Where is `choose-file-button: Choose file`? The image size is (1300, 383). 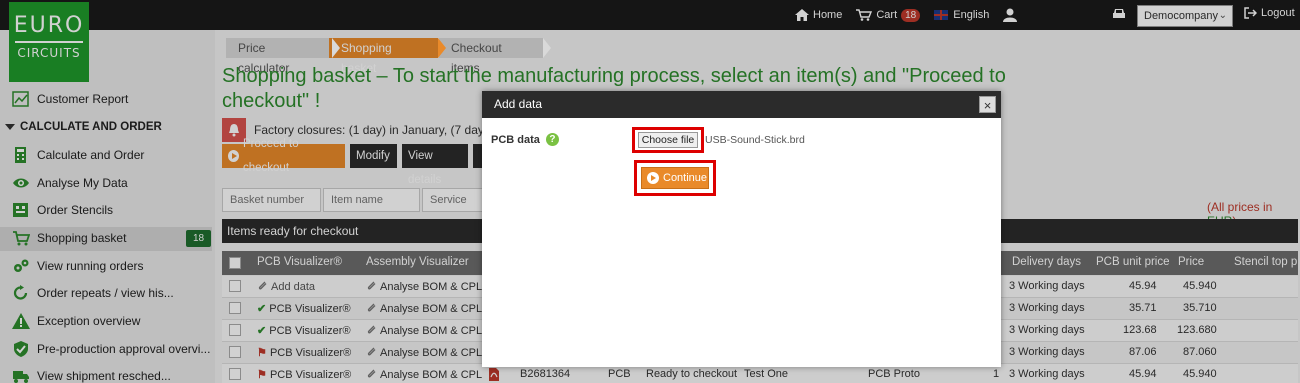 choose-file-button: Choose file is located at coordinates (668, 140).